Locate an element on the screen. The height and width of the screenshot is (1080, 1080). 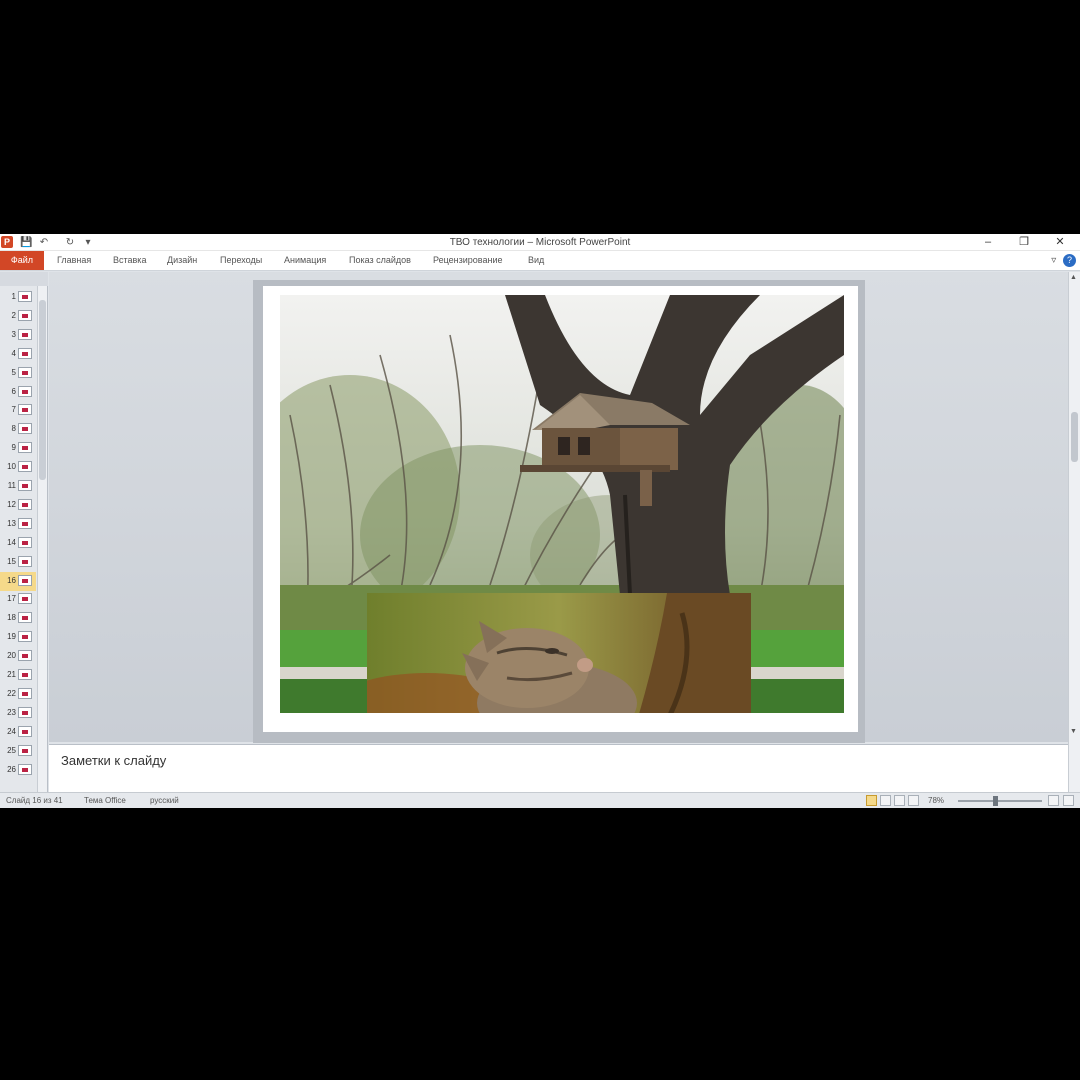
slide-number: 18 is located at coordinates (11, 618).